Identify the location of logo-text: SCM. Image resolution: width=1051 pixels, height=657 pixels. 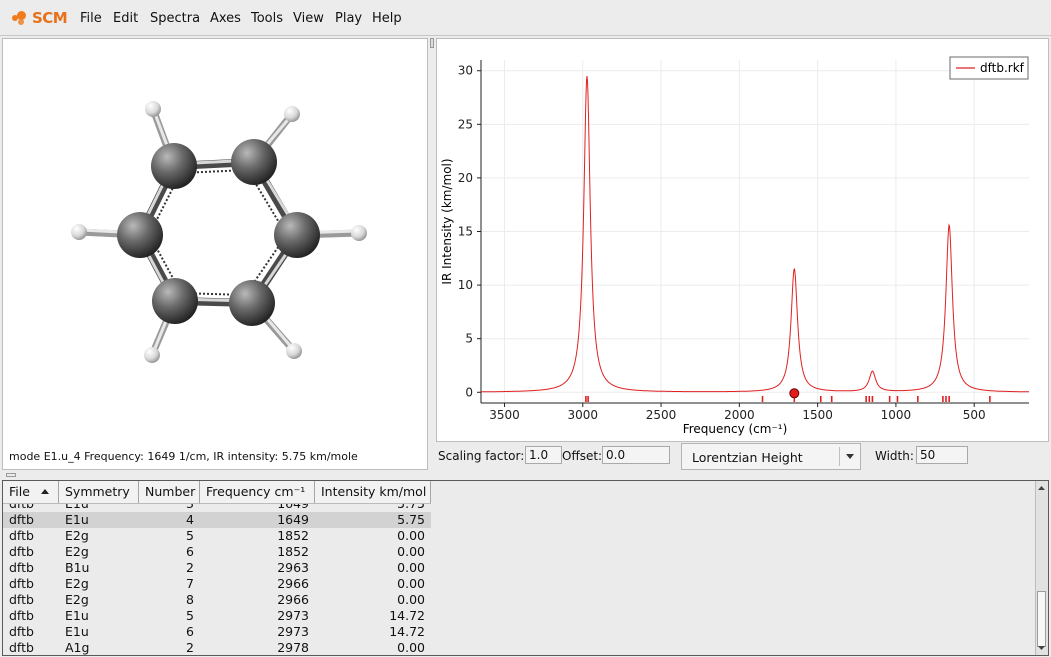
(50, 18).